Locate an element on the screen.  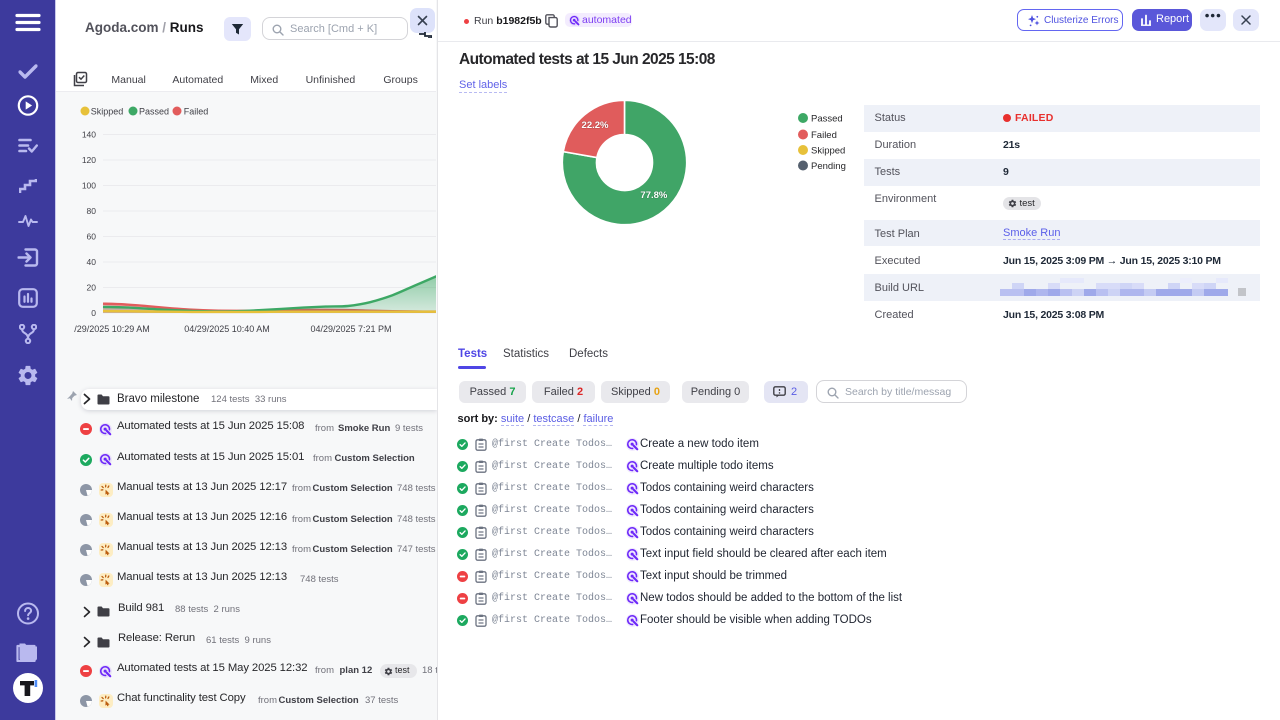
svg-text: 60 is located at coordinates (92, 237).